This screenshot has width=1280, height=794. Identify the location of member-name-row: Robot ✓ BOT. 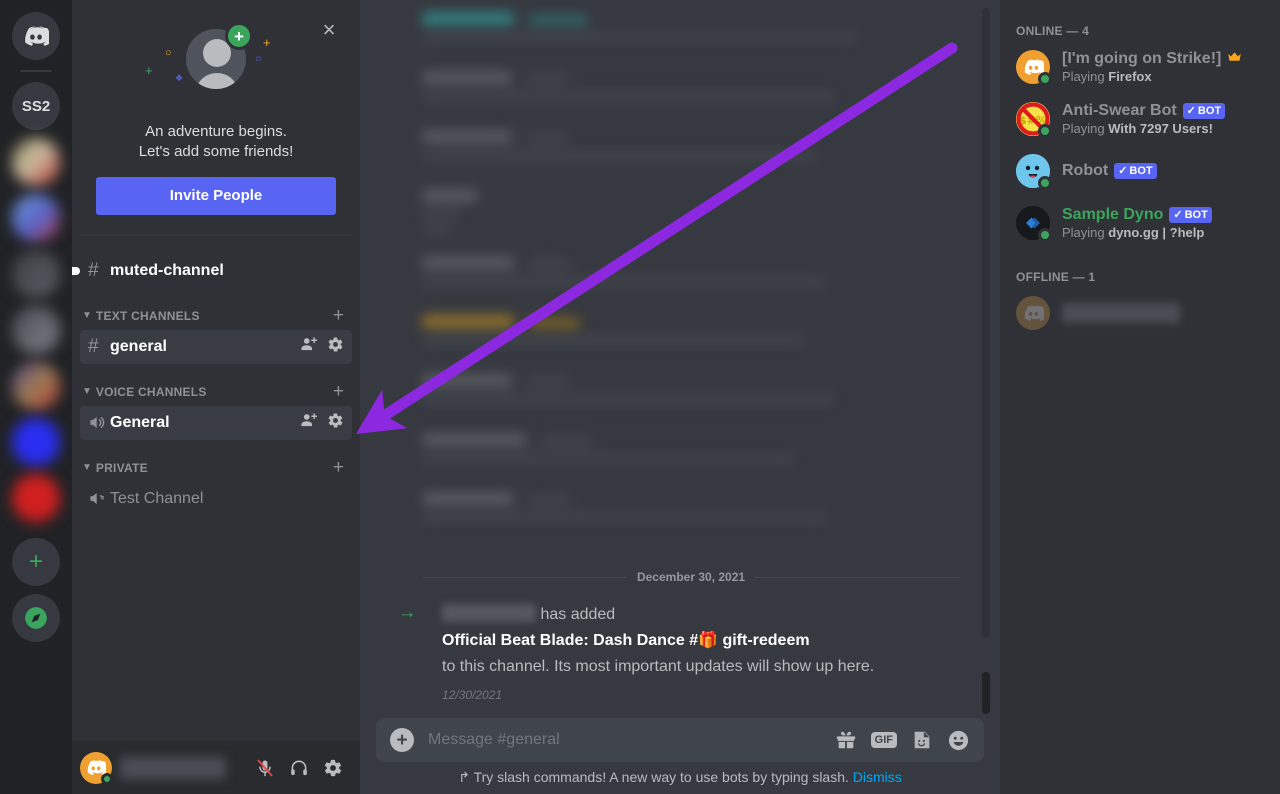
(1109, 171).